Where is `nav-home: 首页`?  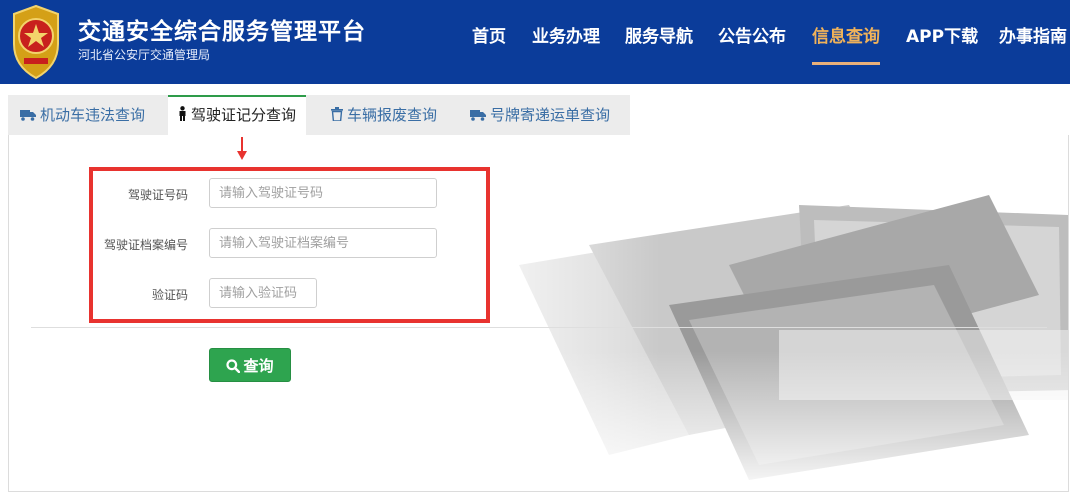
nav-home: 首页 is located at coordinates (489, 34).